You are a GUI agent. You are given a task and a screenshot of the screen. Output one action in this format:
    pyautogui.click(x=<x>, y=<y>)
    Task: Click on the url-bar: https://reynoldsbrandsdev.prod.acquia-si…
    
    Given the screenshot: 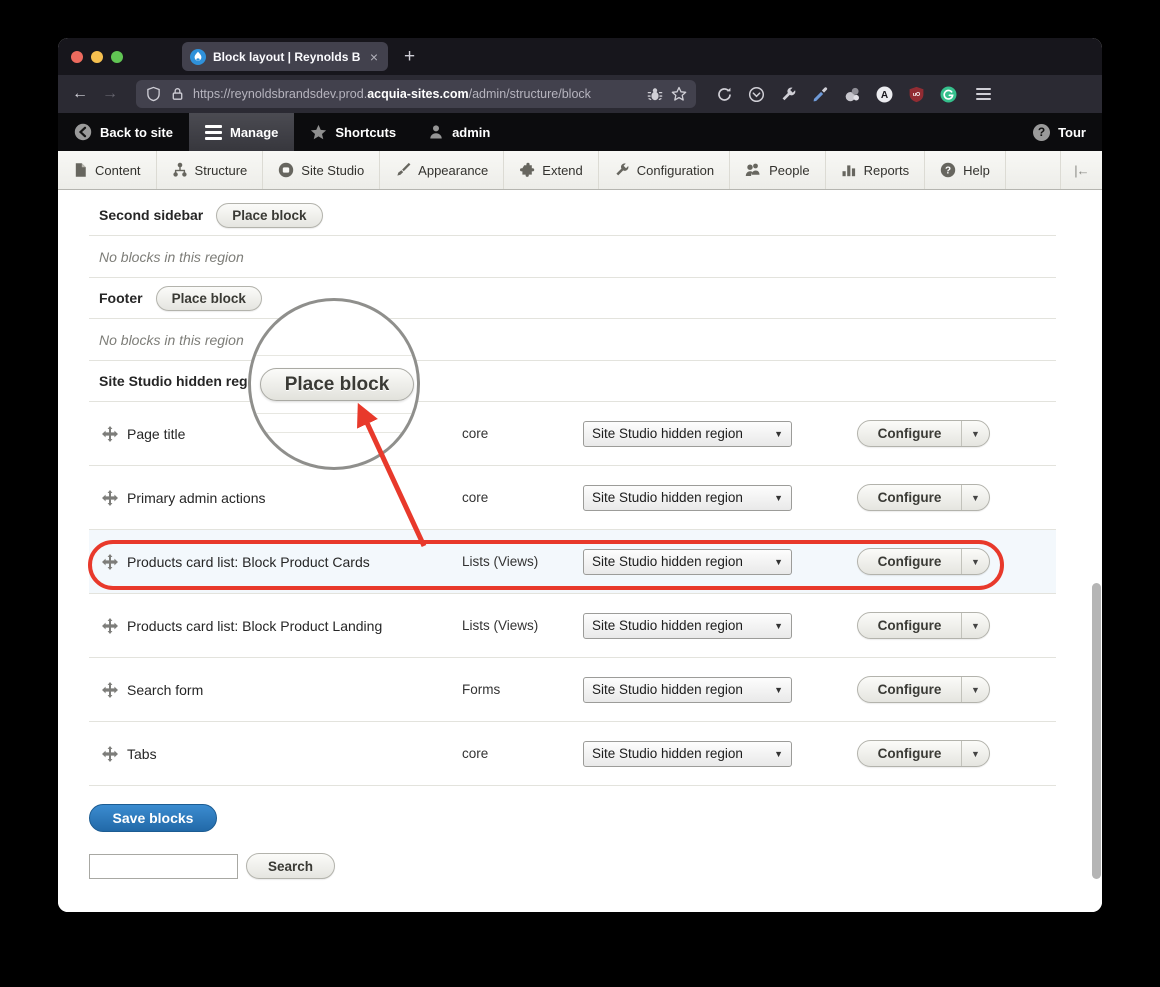 What is the action you would take?
    pyautogui.click(x=416, y=94)
    